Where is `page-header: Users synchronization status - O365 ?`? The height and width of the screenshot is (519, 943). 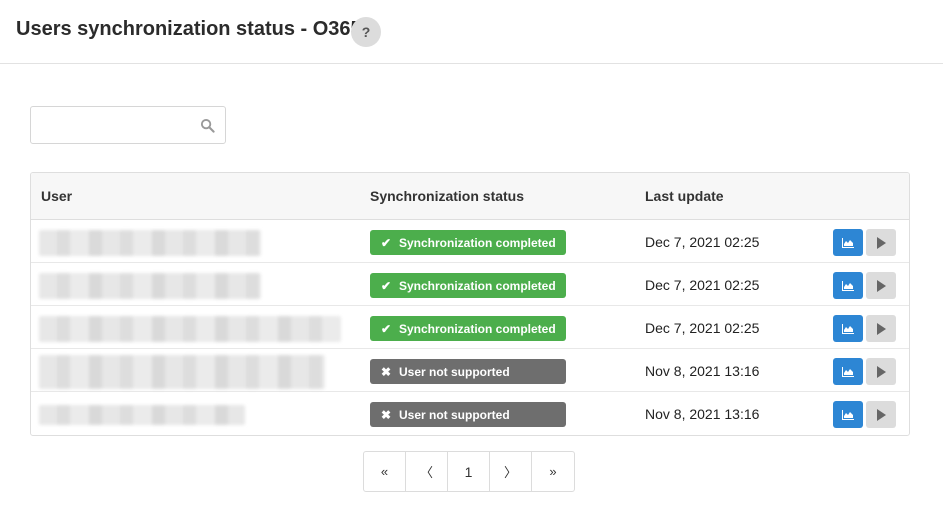
page-header: Users synchronization status - O365 ? is located at coordinates (471, 32).